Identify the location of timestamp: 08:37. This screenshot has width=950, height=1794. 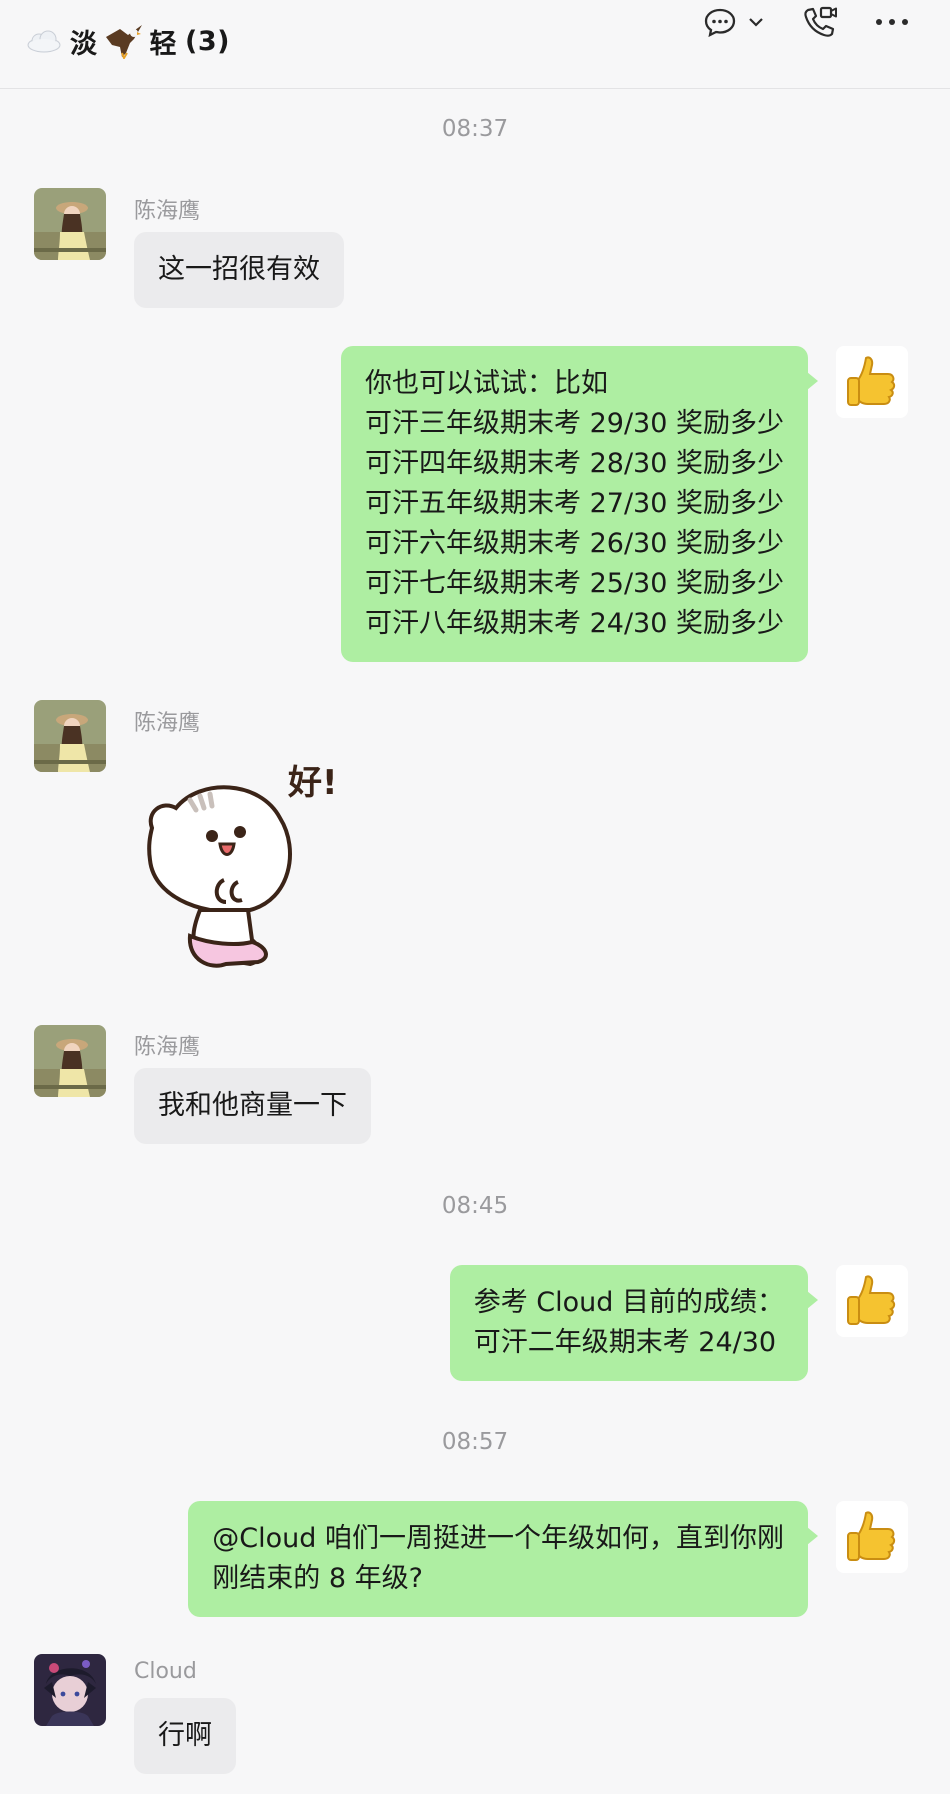
(475, 129).